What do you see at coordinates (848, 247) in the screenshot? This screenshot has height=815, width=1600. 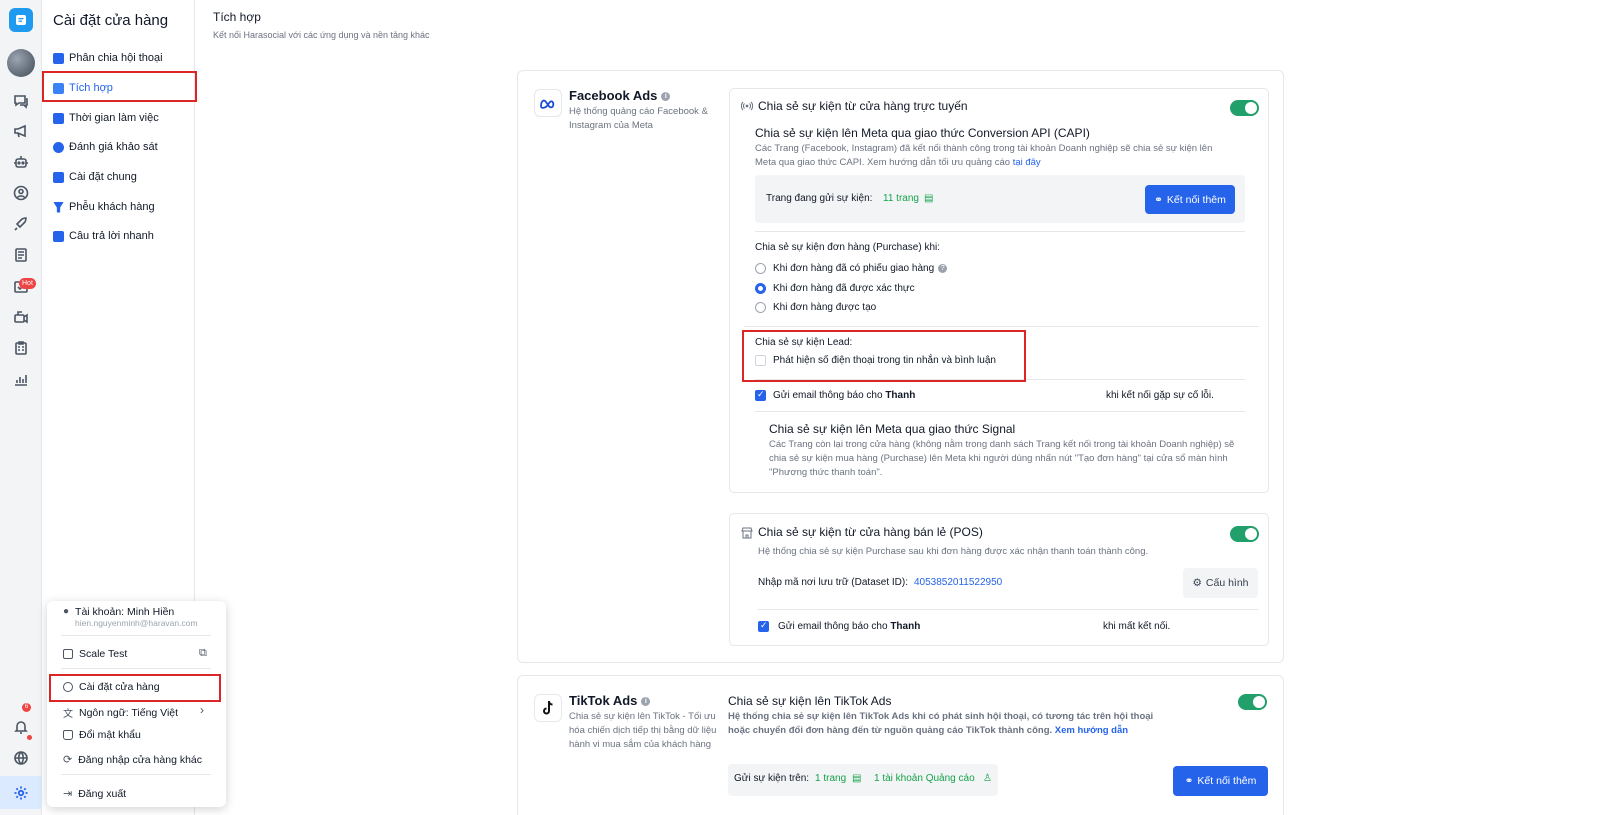 I see `purchase-label: Chia sẻ sự kiện đơn hàng (Purchase) khi:` at bounding box center [848, 247].